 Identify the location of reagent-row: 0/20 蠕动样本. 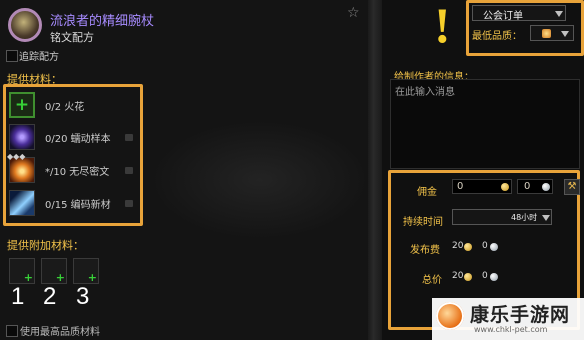
(74, 137).